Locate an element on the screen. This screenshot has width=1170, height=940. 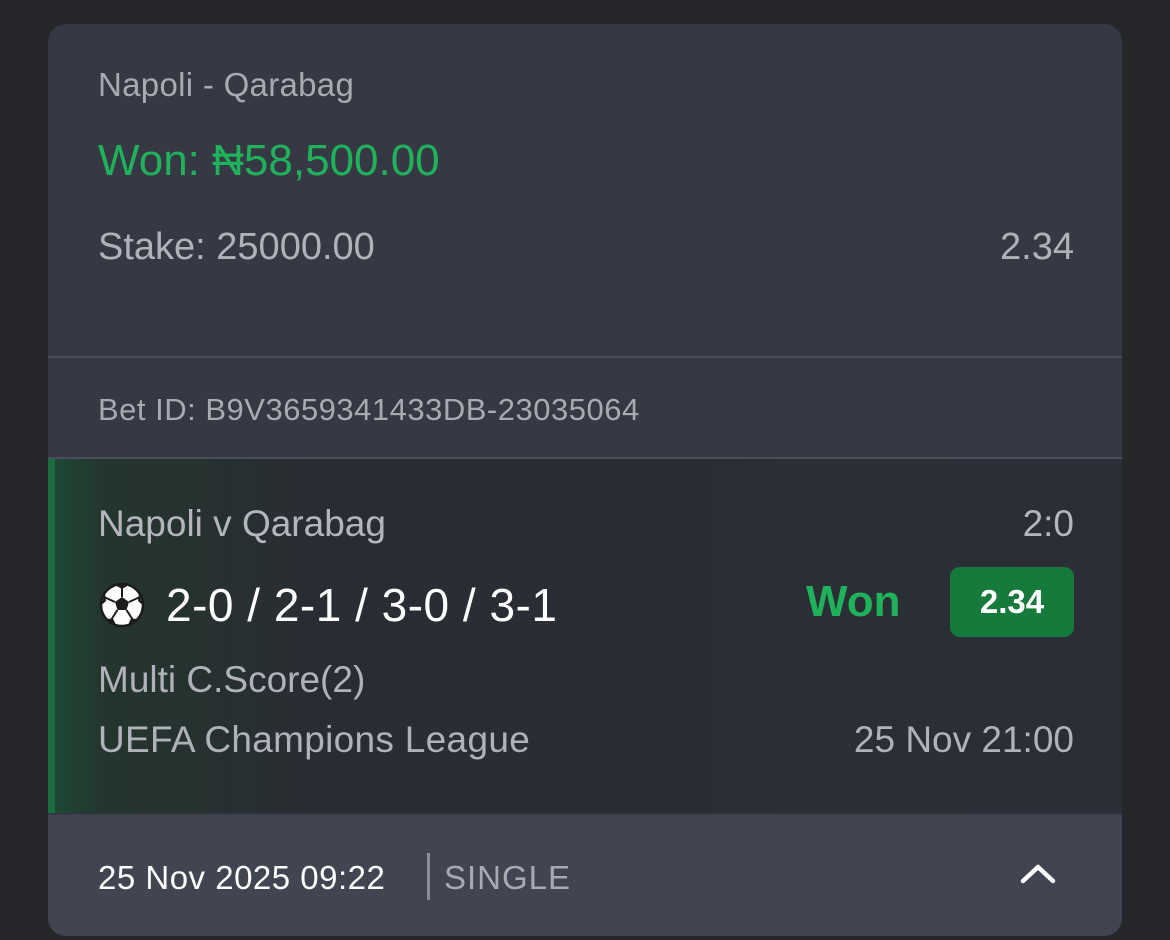
total-odds: 2.34 is located at coordinates (1037, 247).